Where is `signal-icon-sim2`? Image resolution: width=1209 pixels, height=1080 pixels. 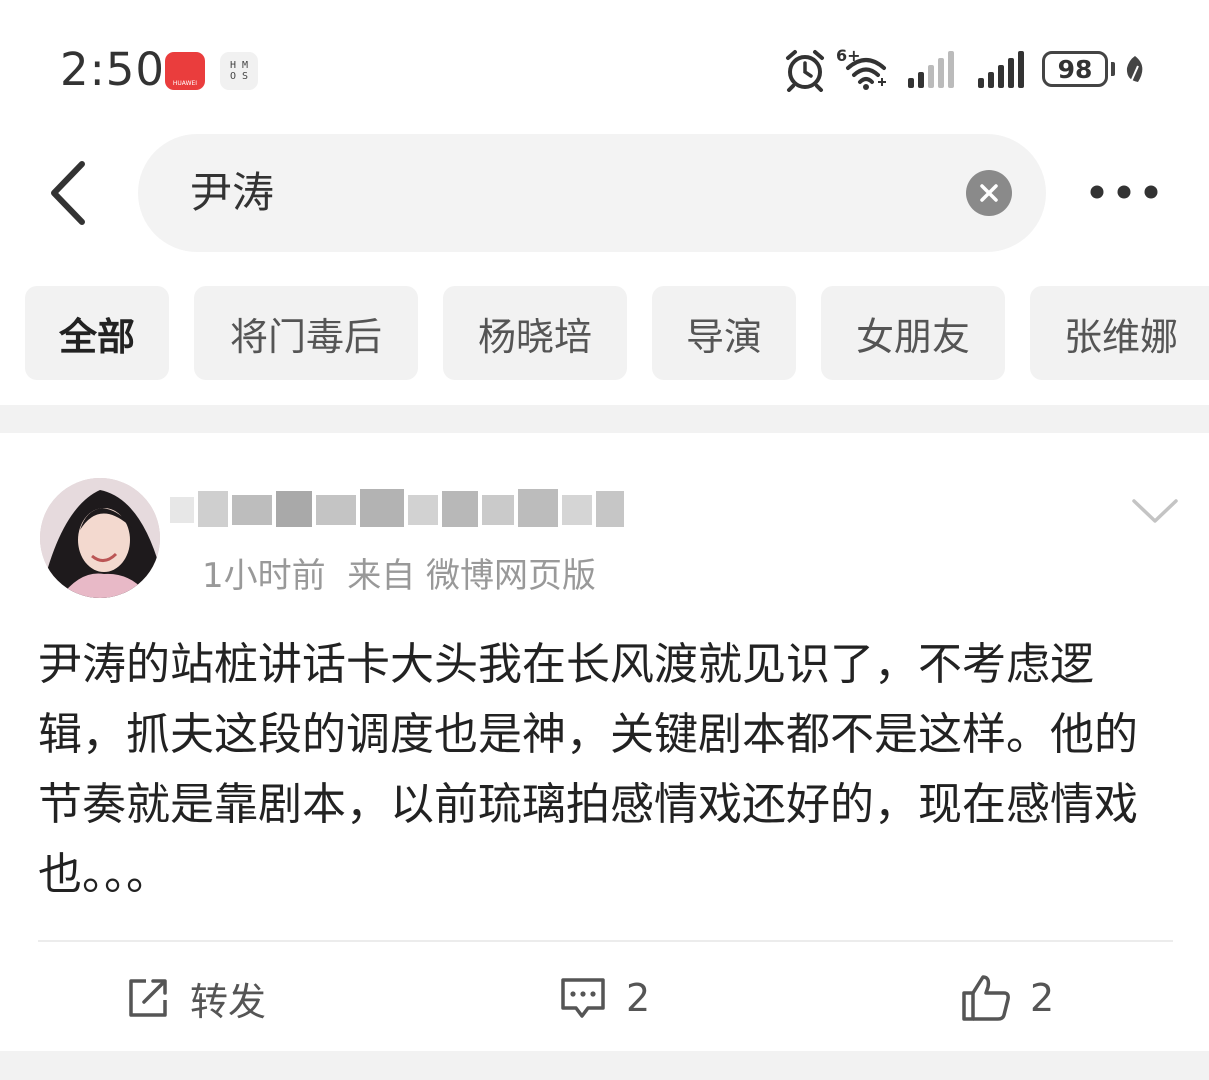 signal-icon-sim2 is located at coordinates (1001, 69).